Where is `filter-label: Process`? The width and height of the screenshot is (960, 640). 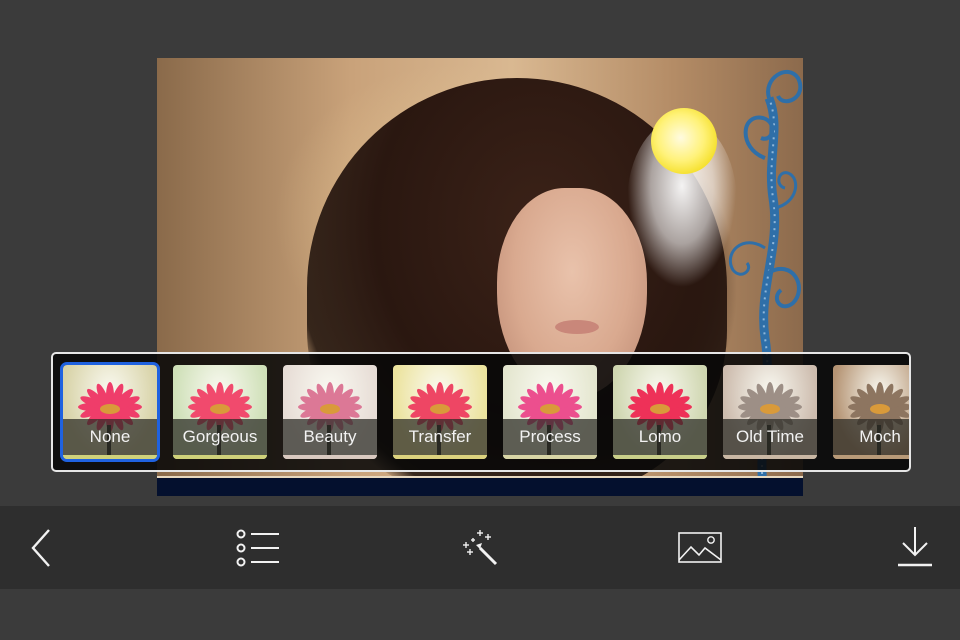
filter-label: Process is located at coordinates (550, 437).